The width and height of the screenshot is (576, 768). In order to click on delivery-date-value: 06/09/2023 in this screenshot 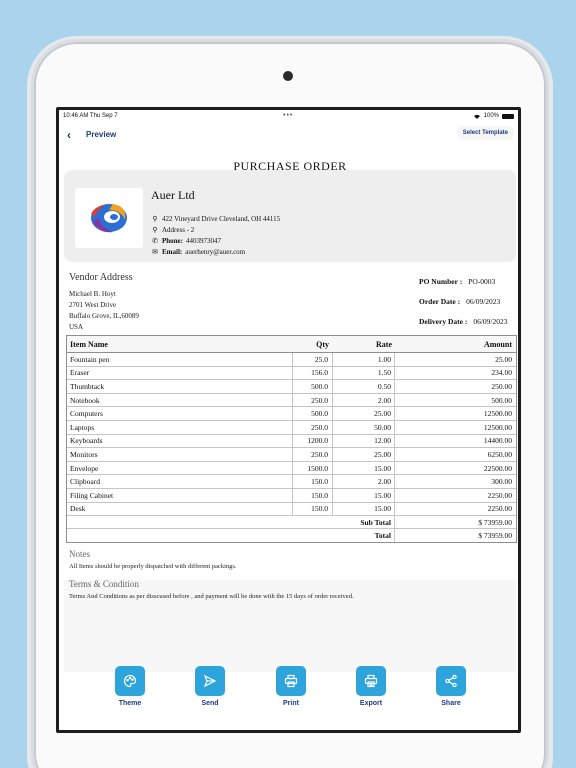, I will do `click(490, 321)`.